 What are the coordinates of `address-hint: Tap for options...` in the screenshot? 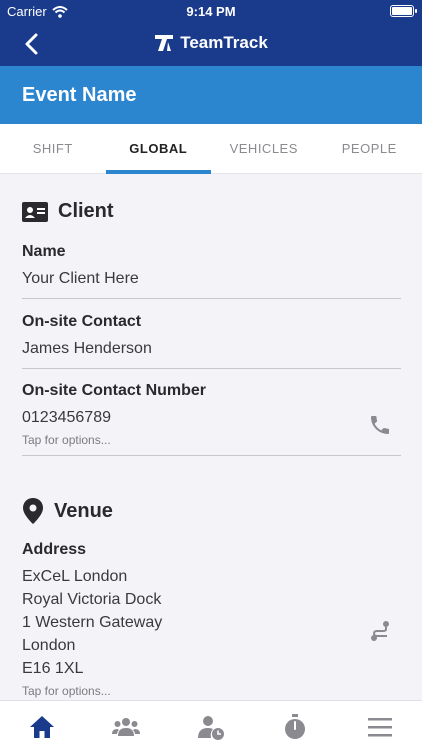 It's located at (66, 691).